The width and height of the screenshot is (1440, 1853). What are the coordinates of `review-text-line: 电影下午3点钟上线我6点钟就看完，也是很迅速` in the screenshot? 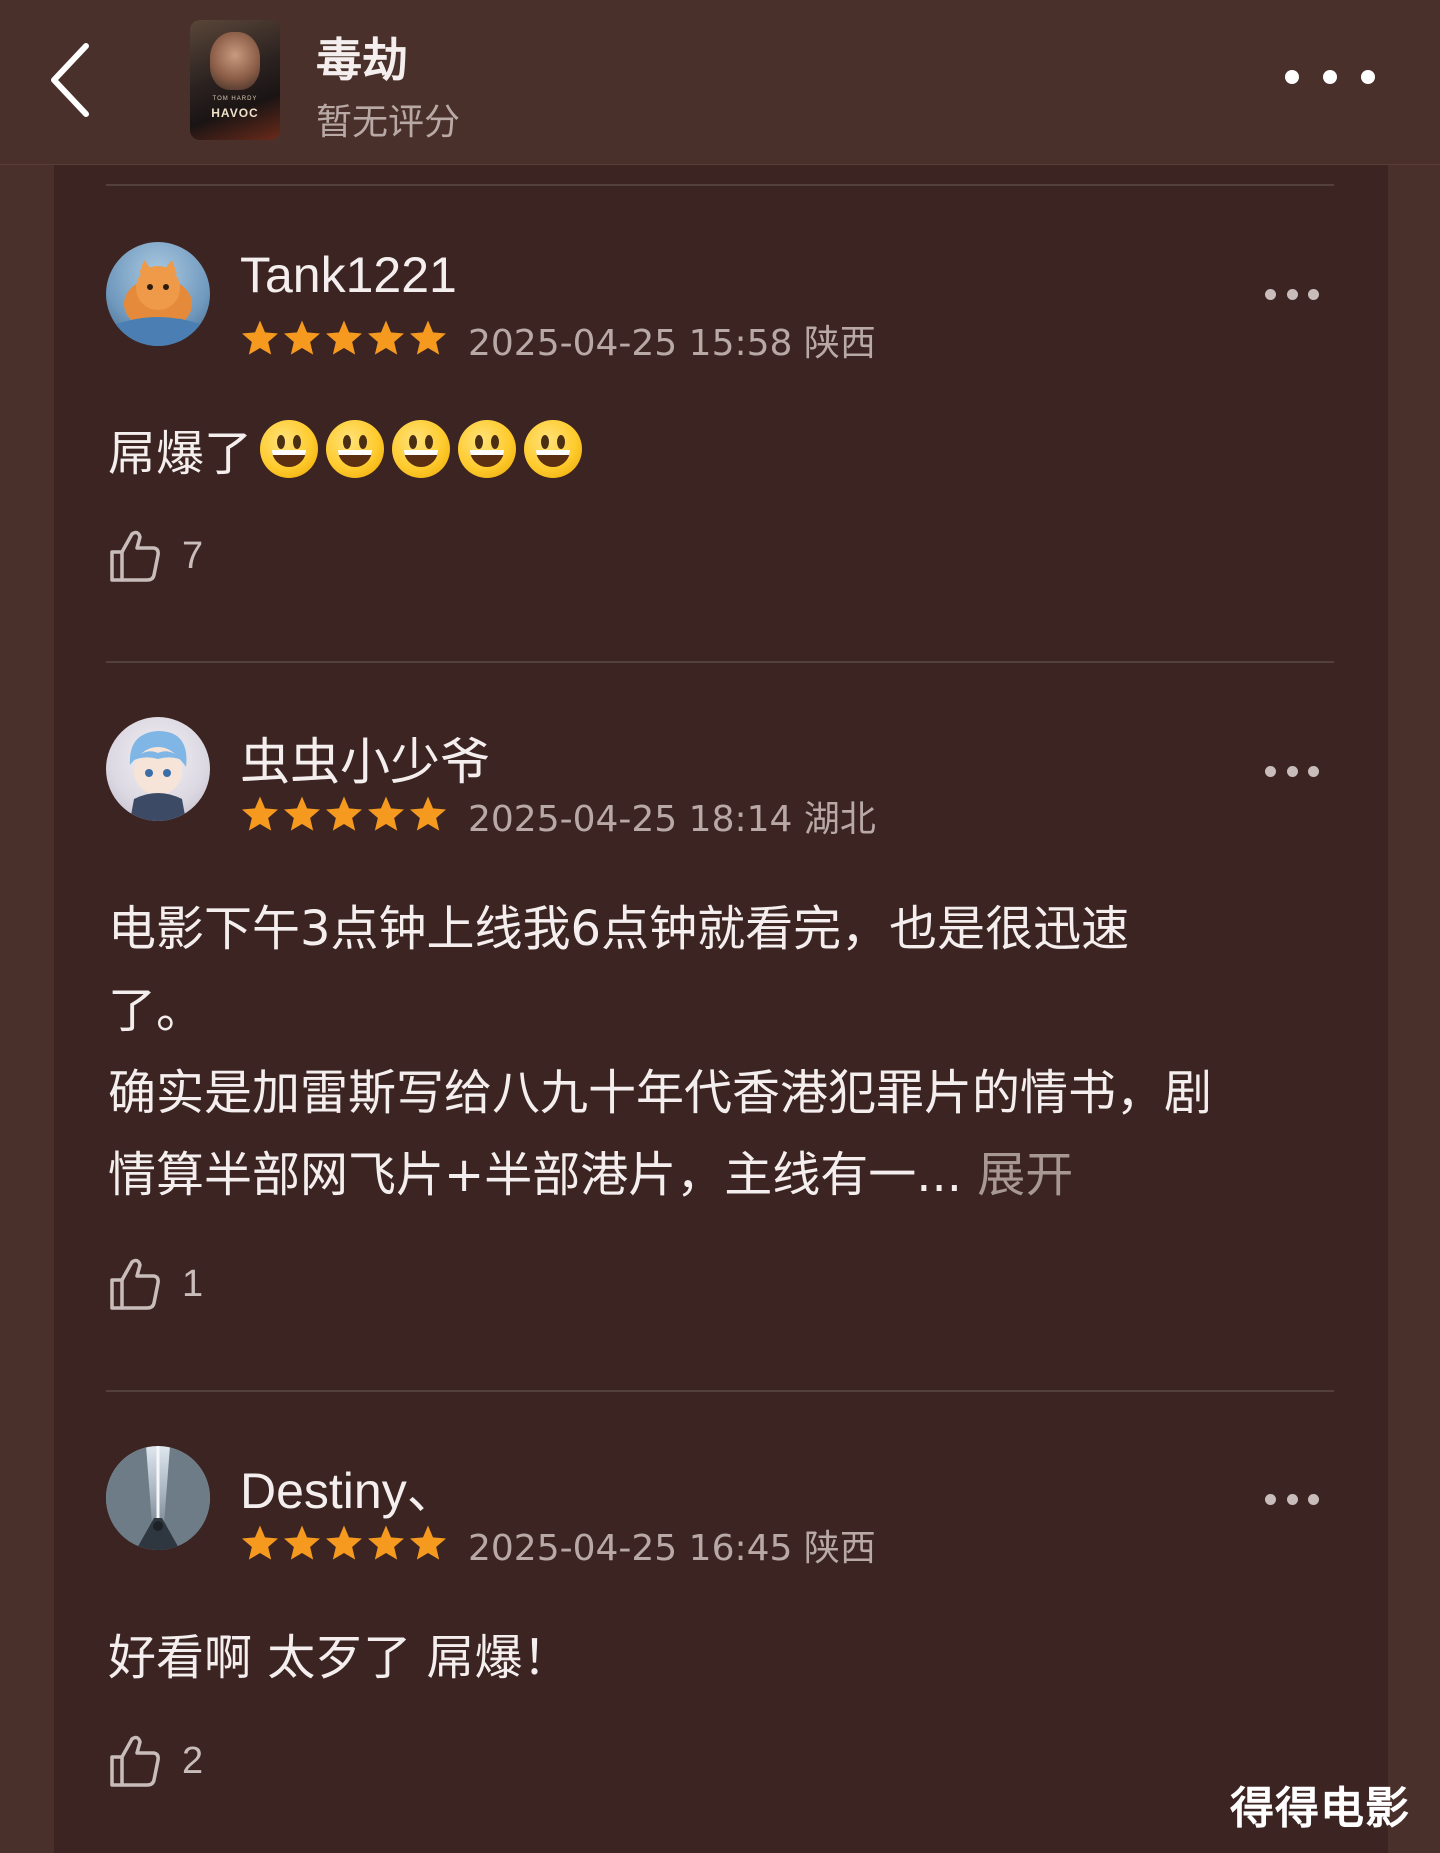 It's located at (619, 929).